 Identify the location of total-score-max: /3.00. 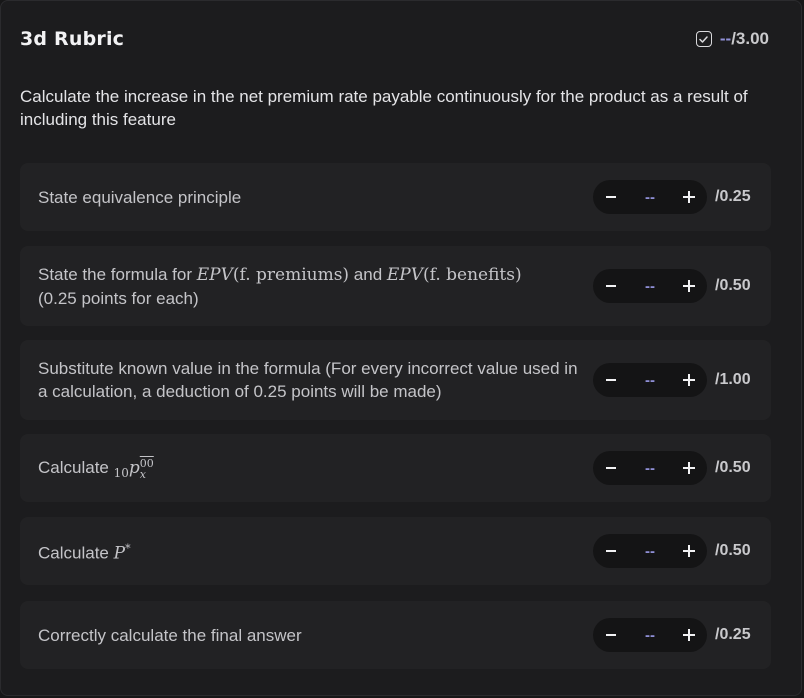
(750, 38).